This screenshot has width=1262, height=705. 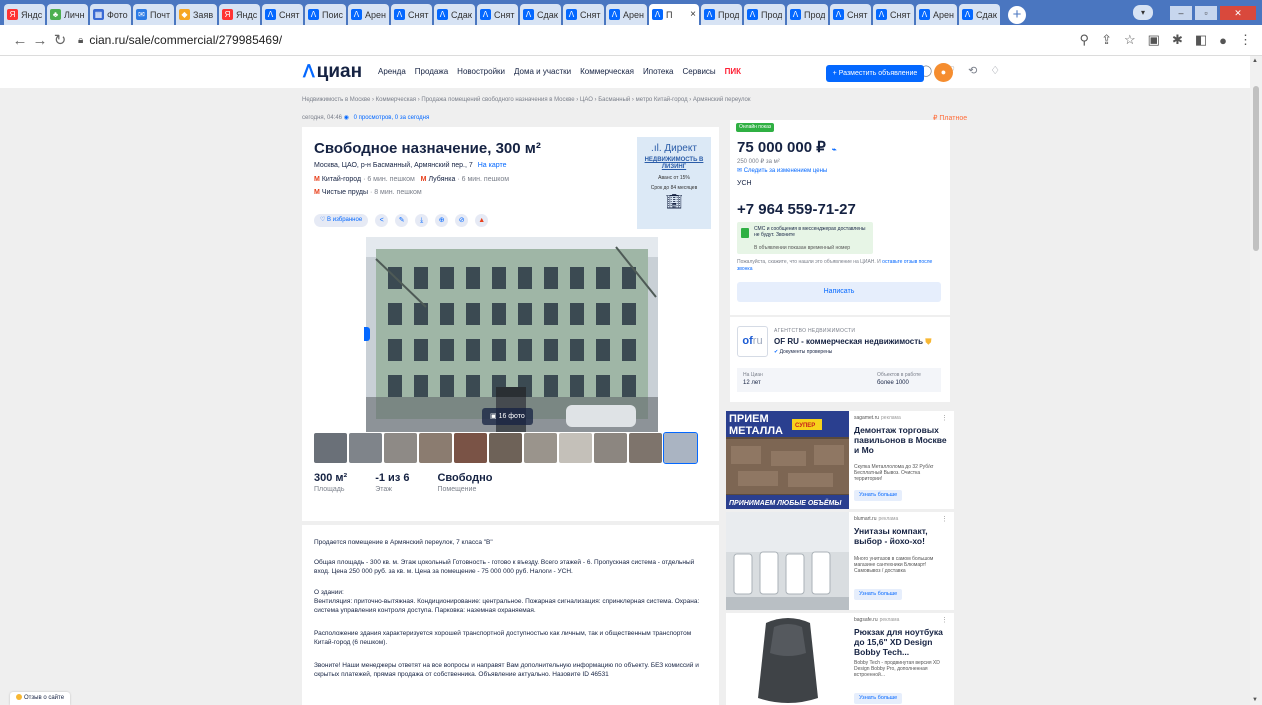 What do you see at coordinates (40, 698) in the screenshot?
I see `site-feedback-button: Отзыв о сайте` at bounding box center [40, 698].